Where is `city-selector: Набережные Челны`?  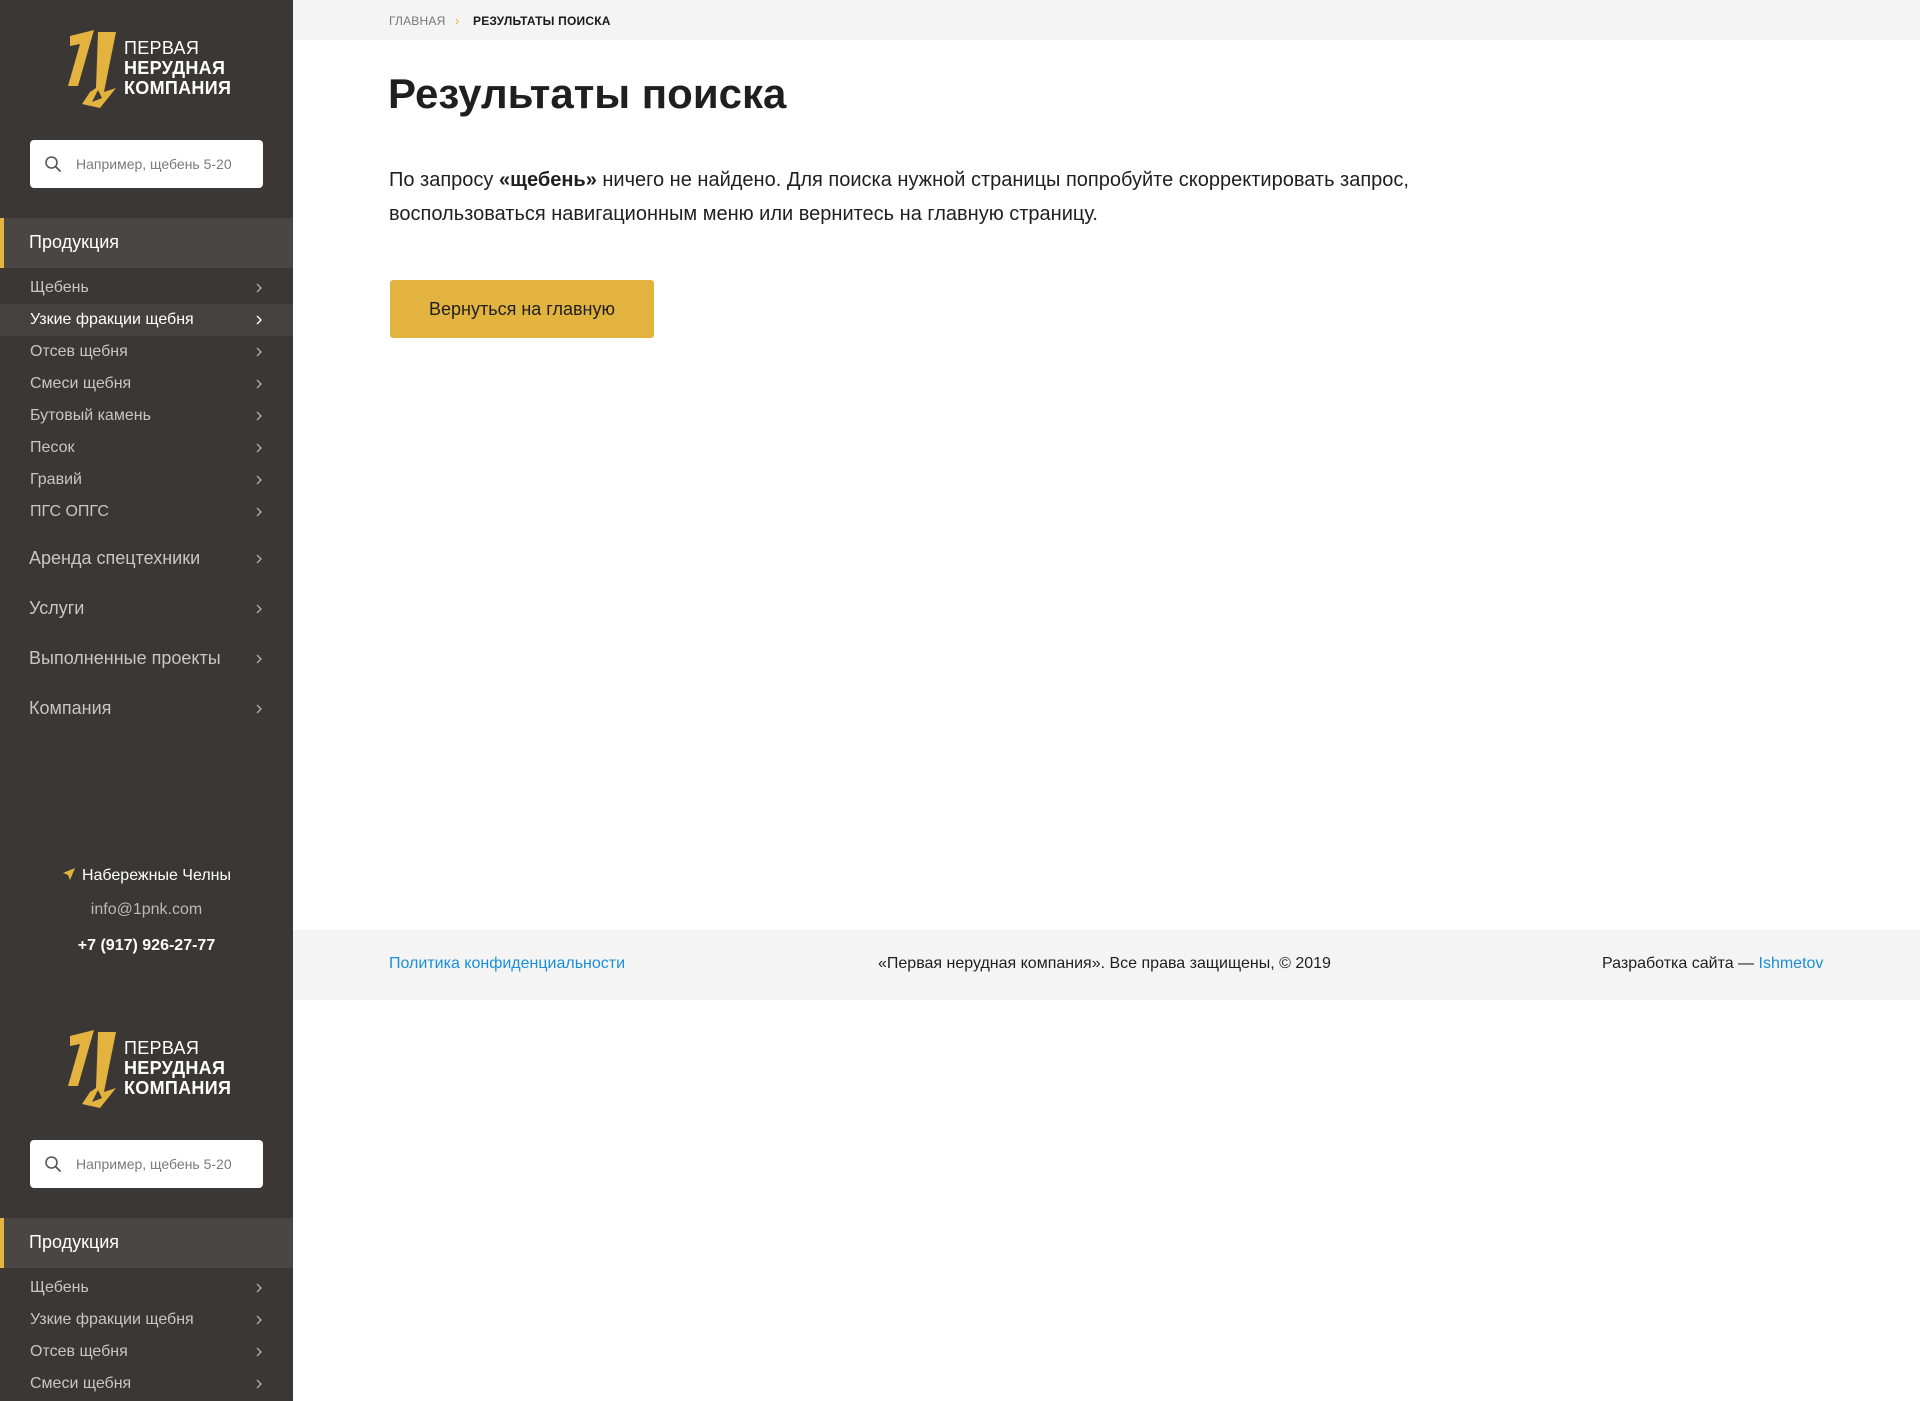
city-selector: Набережные Челны is located at coordinates (146, 876).